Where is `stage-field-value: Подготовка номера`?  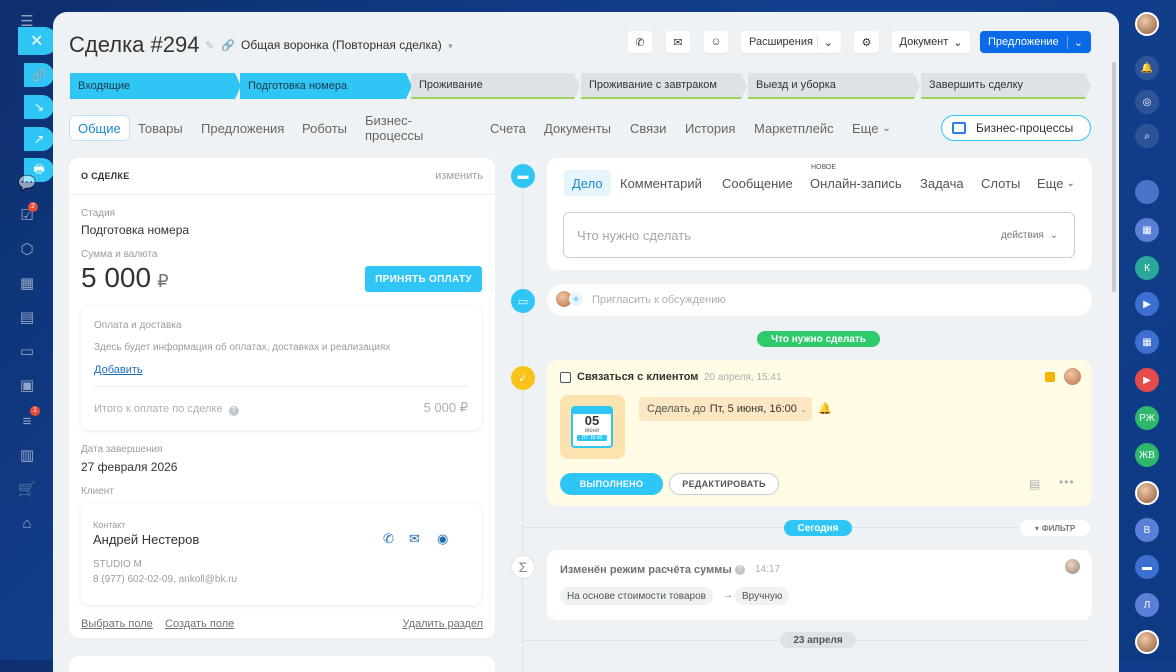
stage-field-value: Подготовка номера is located at coordinates (135, 230).